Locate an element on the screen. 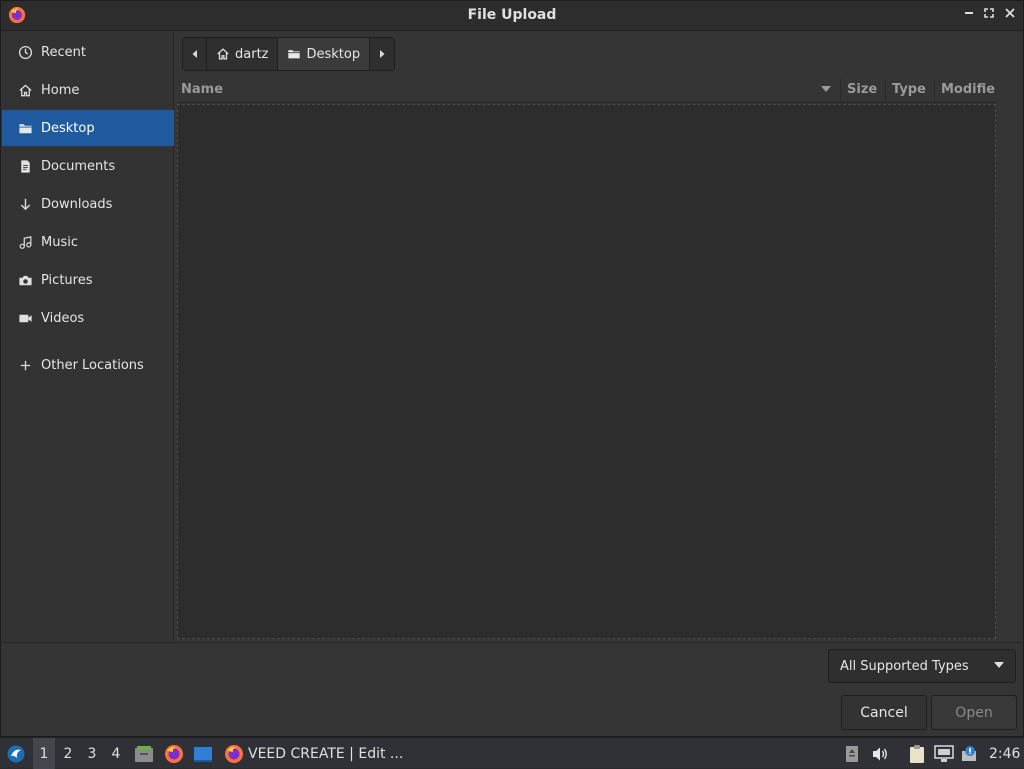  network-icon is located at coordinates (944, 753).